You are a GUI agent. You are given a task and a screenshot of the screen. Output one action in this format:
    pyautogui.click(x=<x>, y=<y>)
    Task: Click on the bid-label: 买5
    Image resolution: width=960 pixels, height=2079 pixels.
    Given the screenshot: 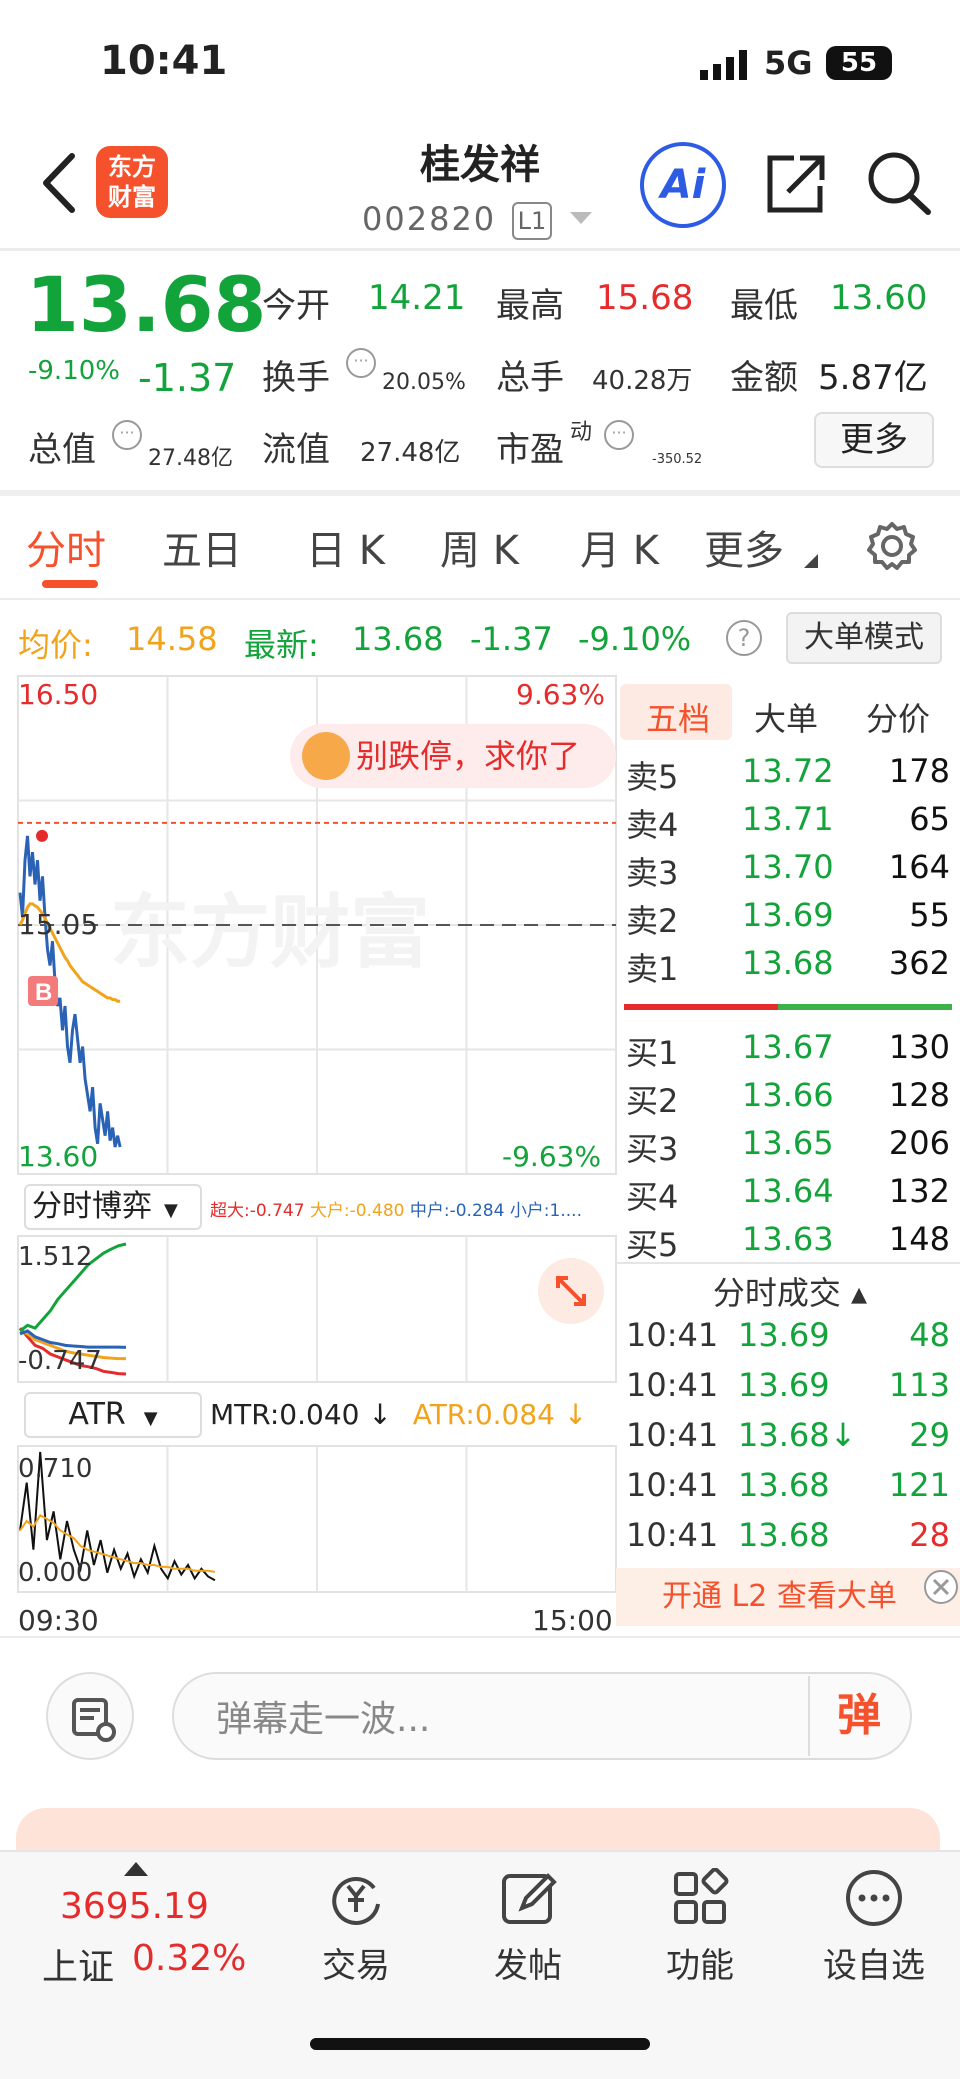 What is the action you would take?
    pyautogui.click(x=652, y=1245)
    